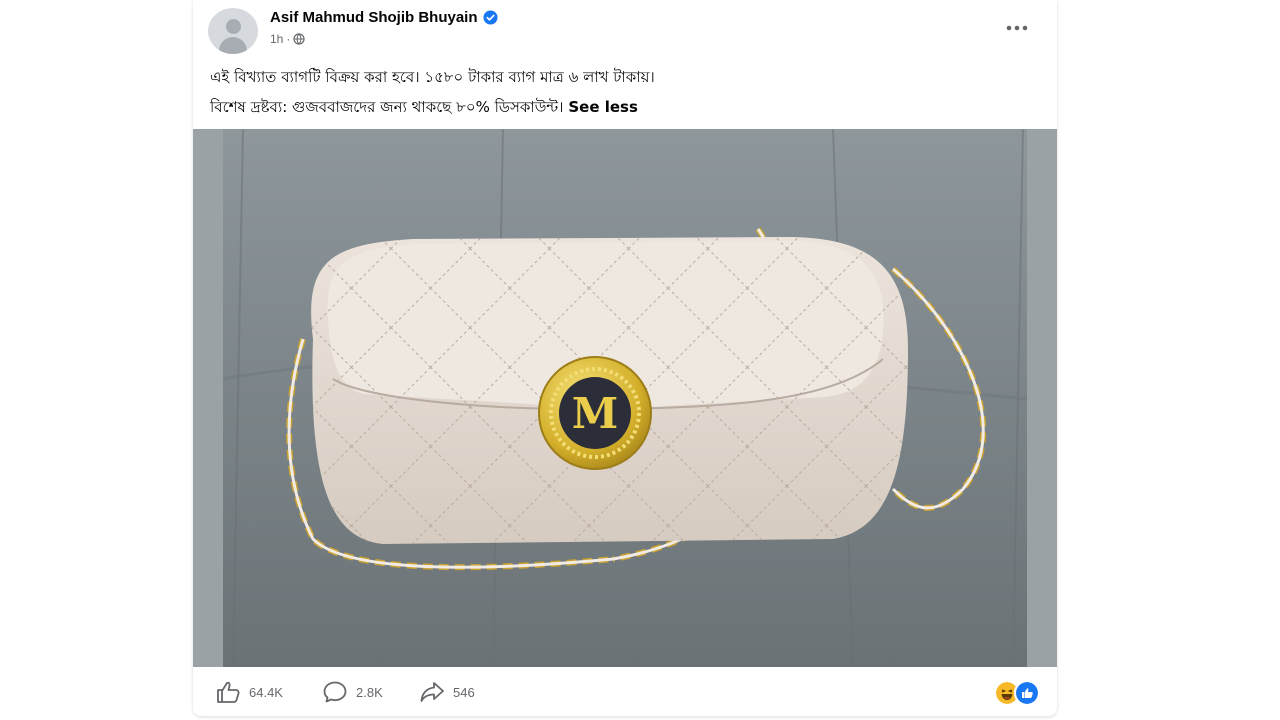 The width and height of the screenshot is (1280, 720). What do you see at coordinates (228, 692) in the screenshot?
I see `thumbs-up-icon` at bounding box center [228, 692].